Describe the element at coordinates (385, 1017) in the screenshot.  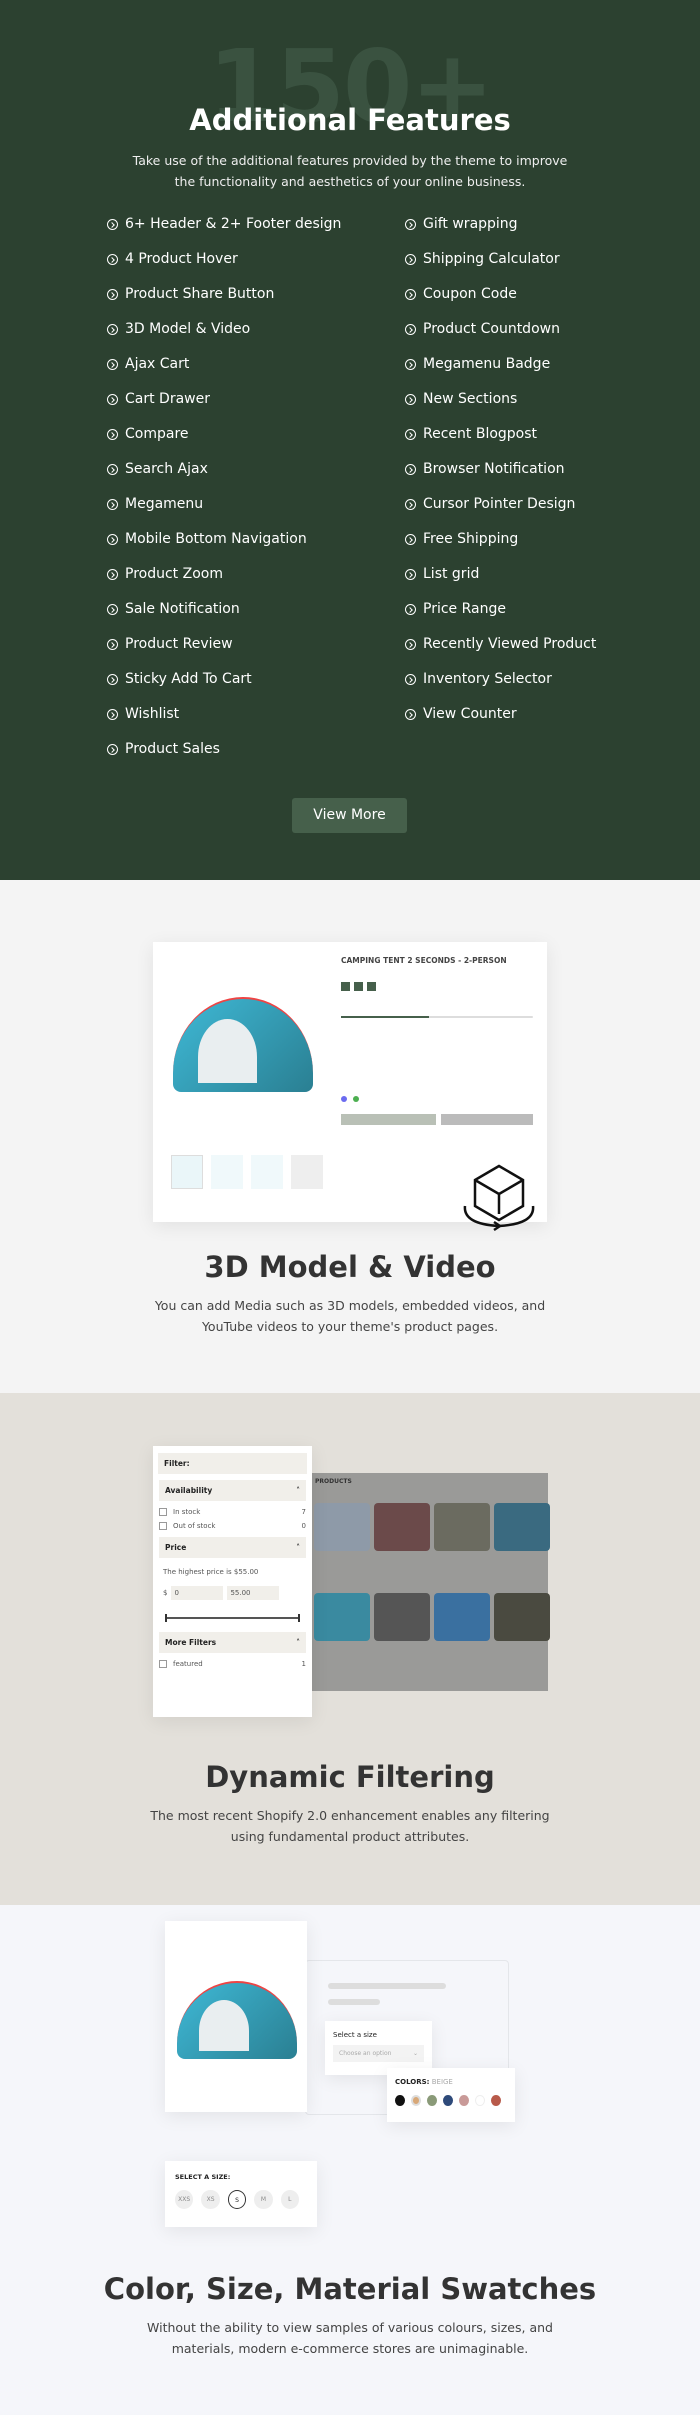
I see `stock-progress-fill` at that location.